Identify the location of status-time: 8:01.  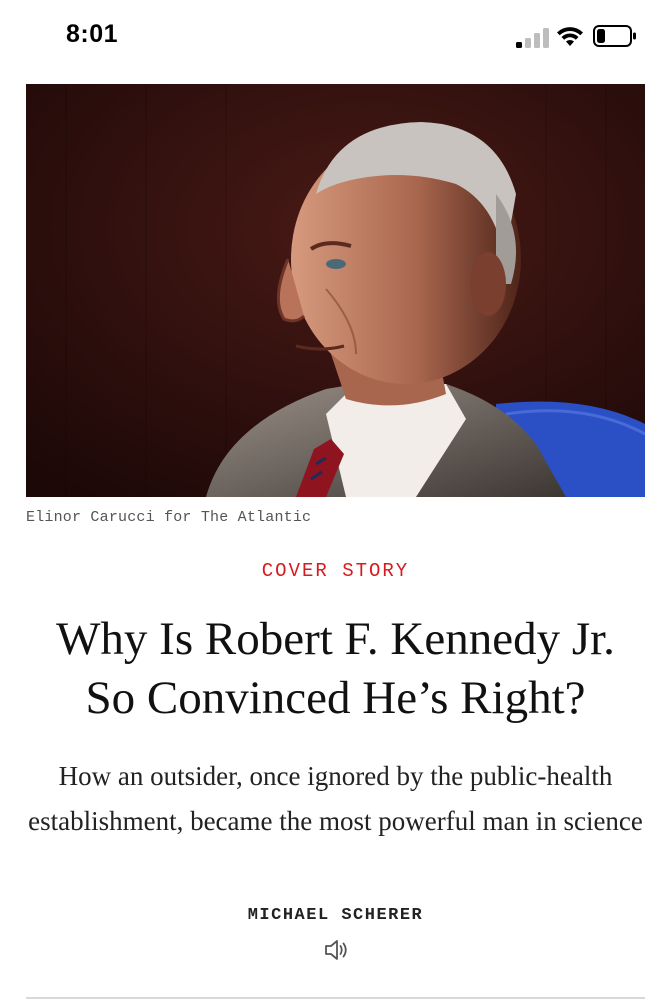
(92, 34).